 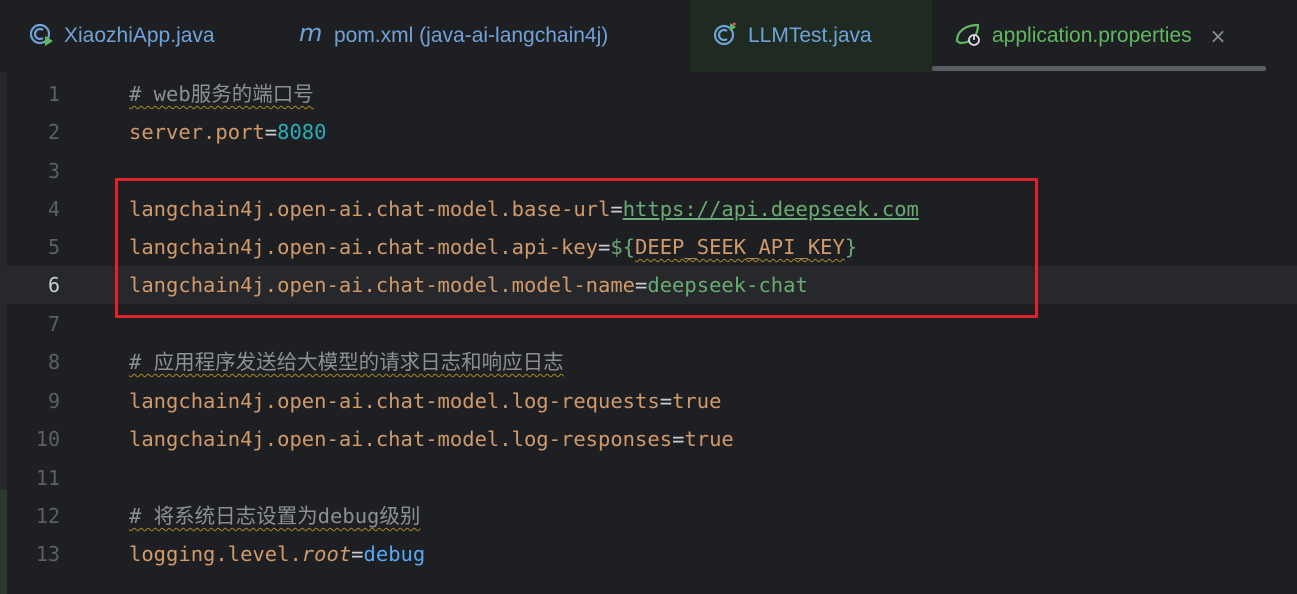 What do you see at coordinates (648, 516) in the screenshot?
I see `code-line-12: 12 # 将系统日志设置为debug级别` at bounding box center [648, 516].